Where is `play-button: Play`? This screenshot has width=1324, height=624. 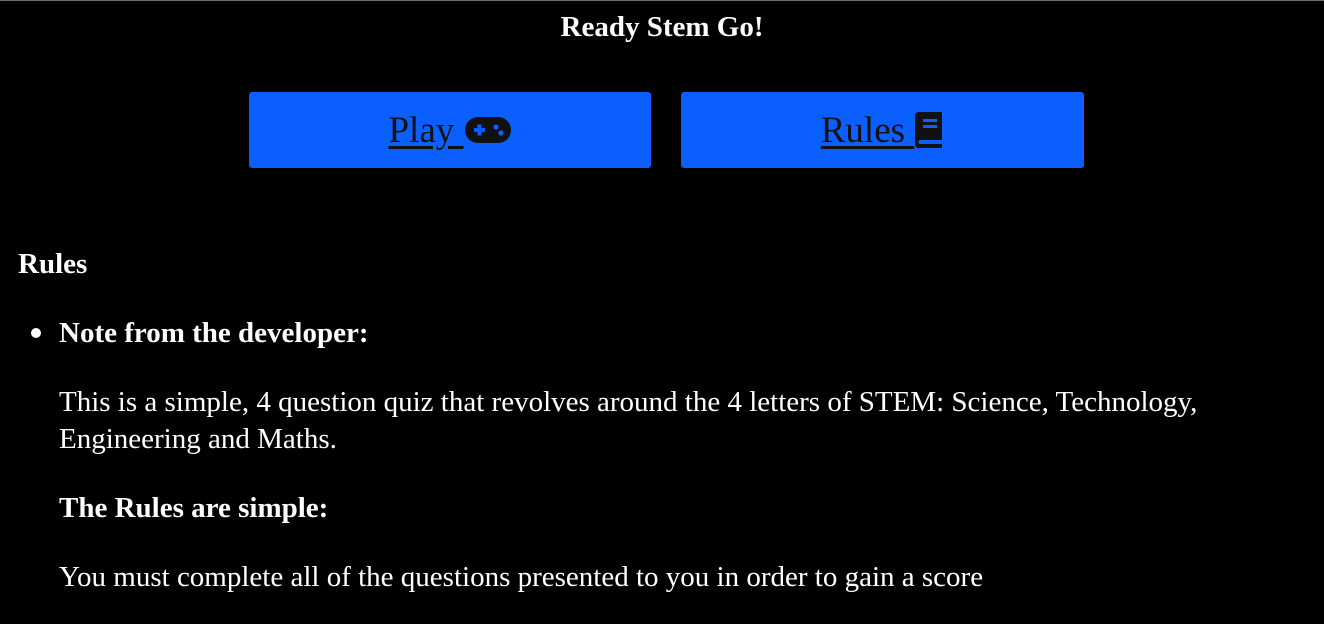 play-button: Play is located at coordinates (450, 130).